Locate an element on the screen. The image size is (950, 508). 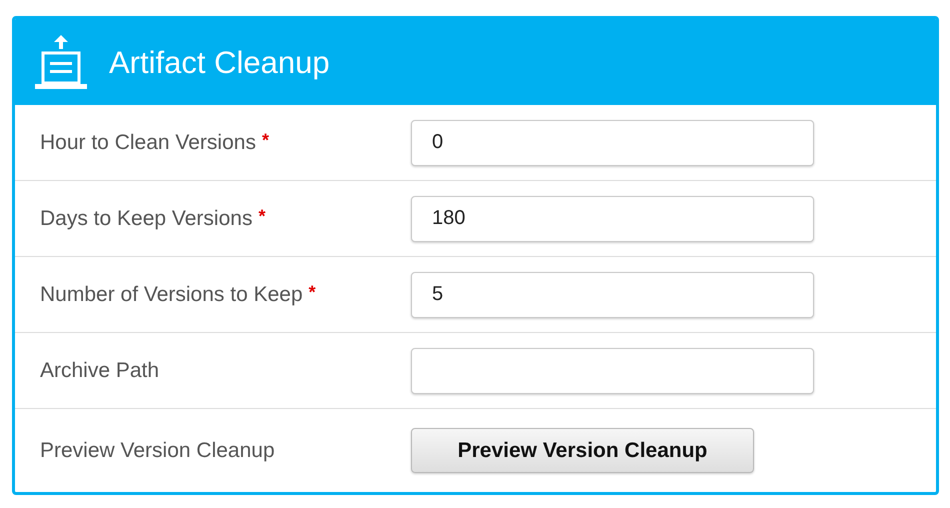
input-field: 0 is located at coordinates (612, 143).